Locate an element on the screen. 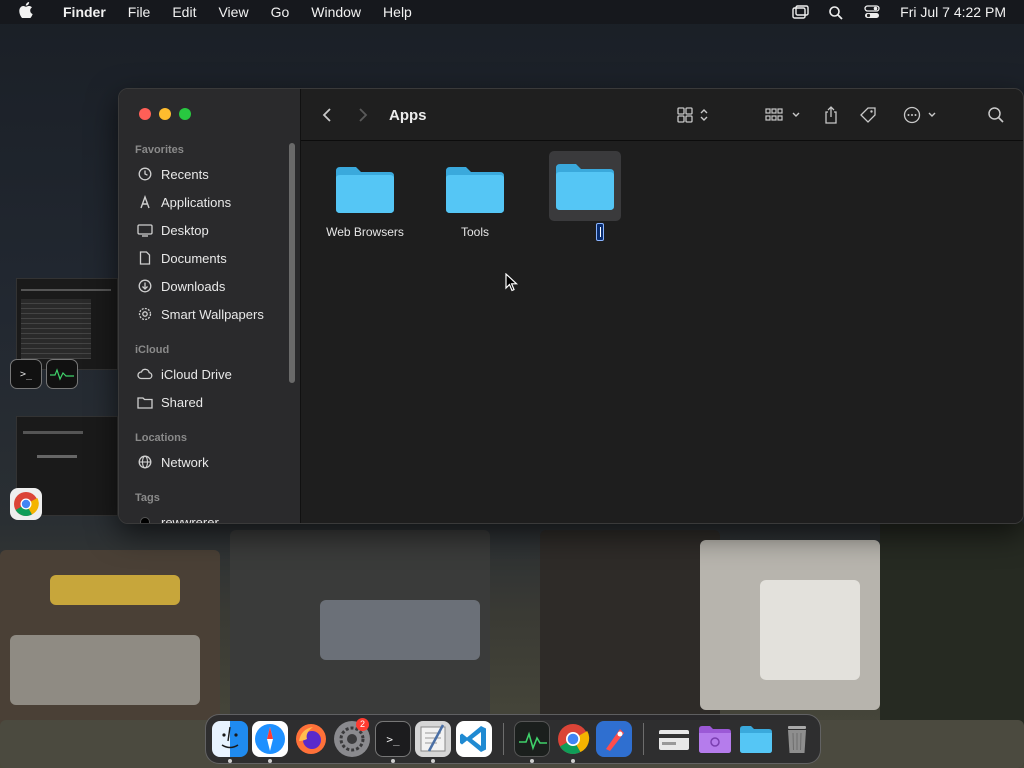  sidebar-item-label: Smart Wallpapers is located at coordinates (212, 314).